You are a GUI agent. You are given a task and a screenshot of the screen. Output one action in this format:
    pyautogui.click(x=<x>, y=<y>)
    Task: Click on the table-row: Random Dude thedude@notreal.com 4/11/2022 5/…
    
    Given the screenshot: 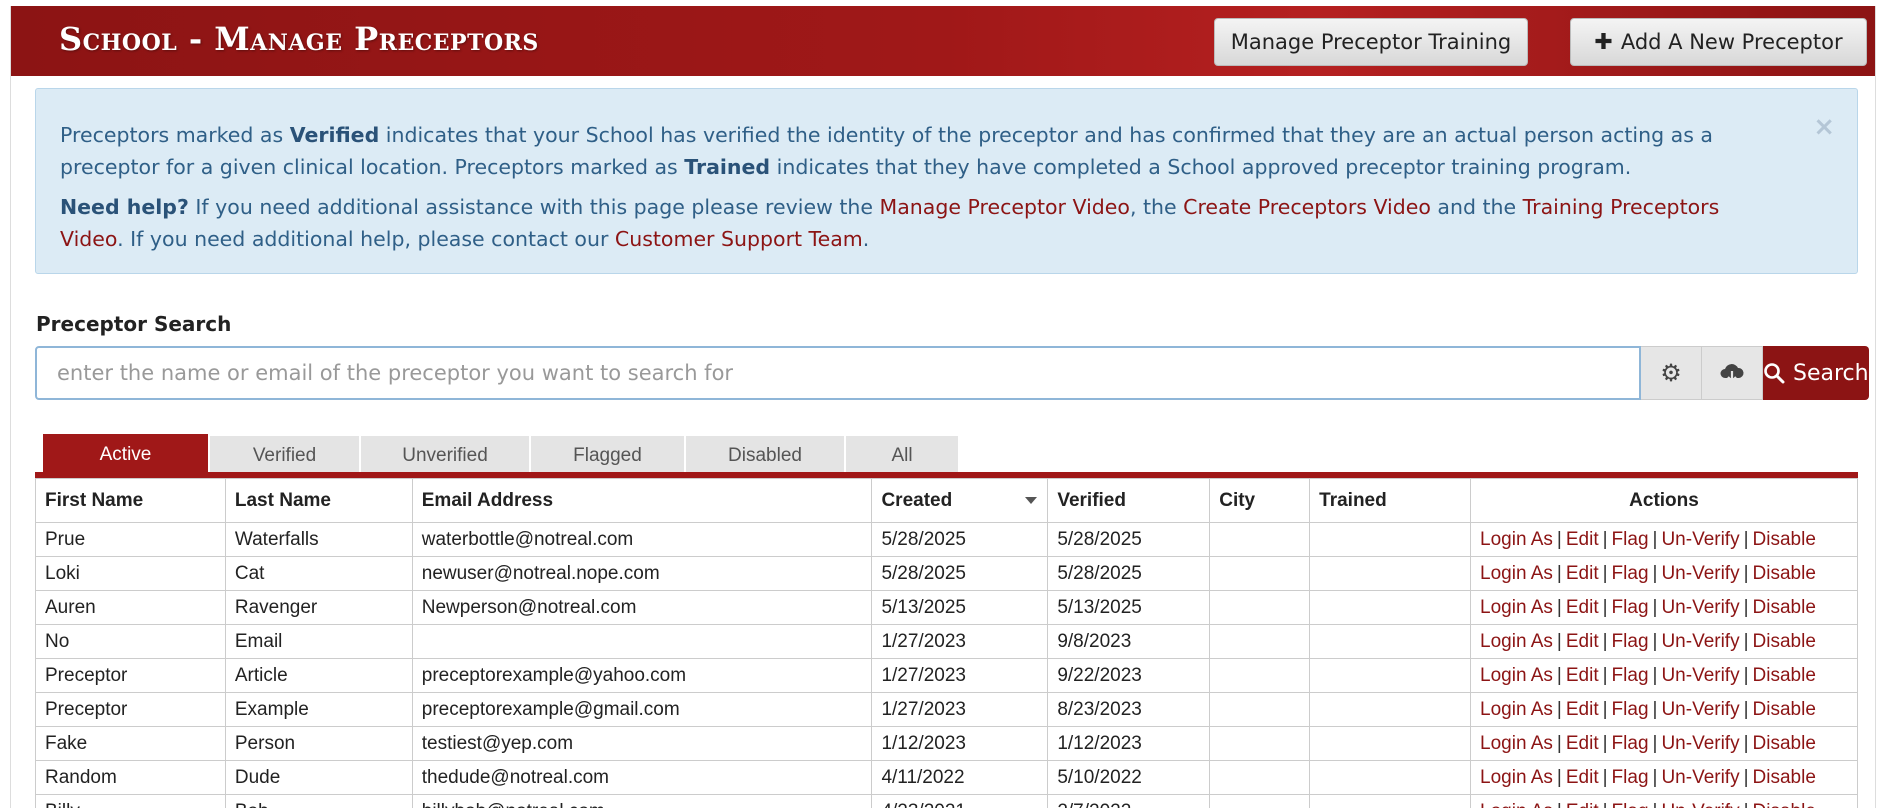 What is the action you would take?
    pyautogui.click(x=946, y=777)
    